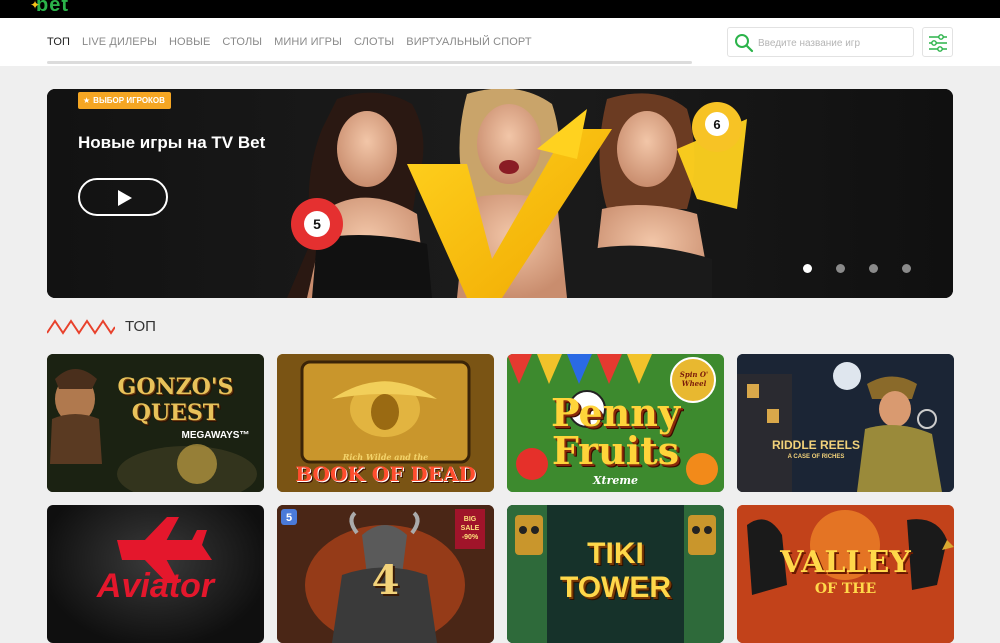 The width and height of the screenshot is (1000, 643). Describe the element at coordinates (857, 268) in the screenshot. I see `carousel-dots` at that location.